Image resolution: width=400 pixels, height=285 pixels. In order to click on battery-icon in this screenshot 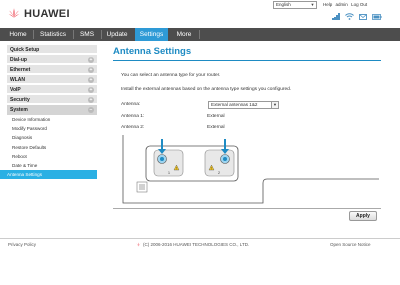, I will do `click(377, 17)`.